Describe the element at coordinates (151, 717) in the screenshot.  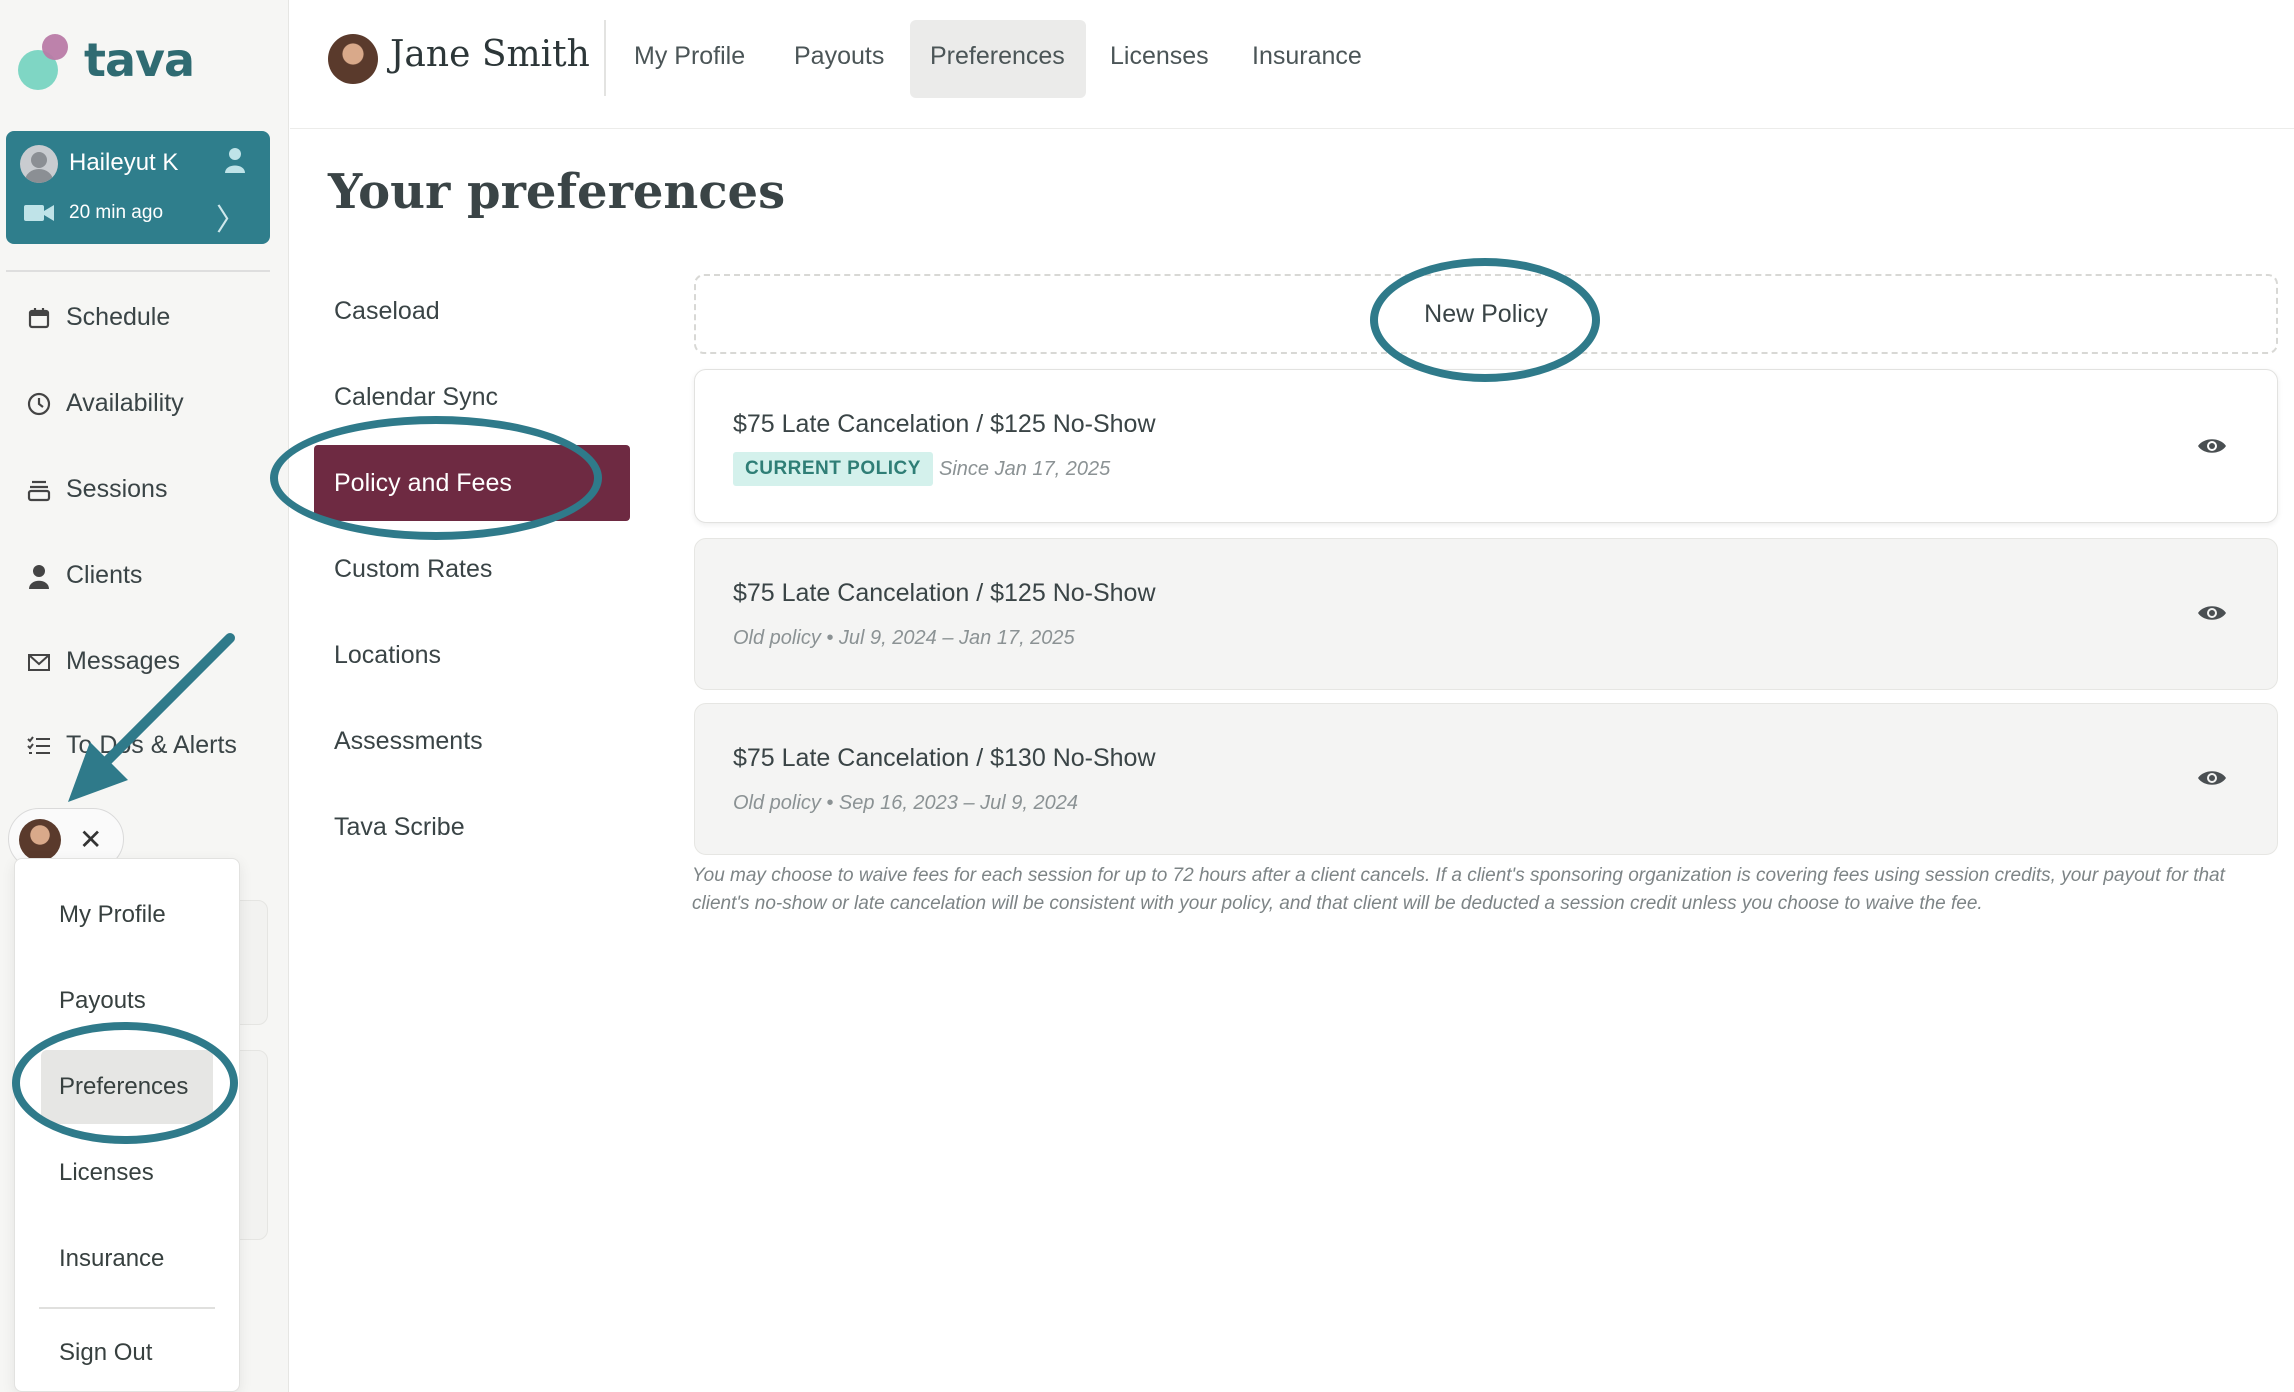
I see `annotation-arrow-icon` at that location.